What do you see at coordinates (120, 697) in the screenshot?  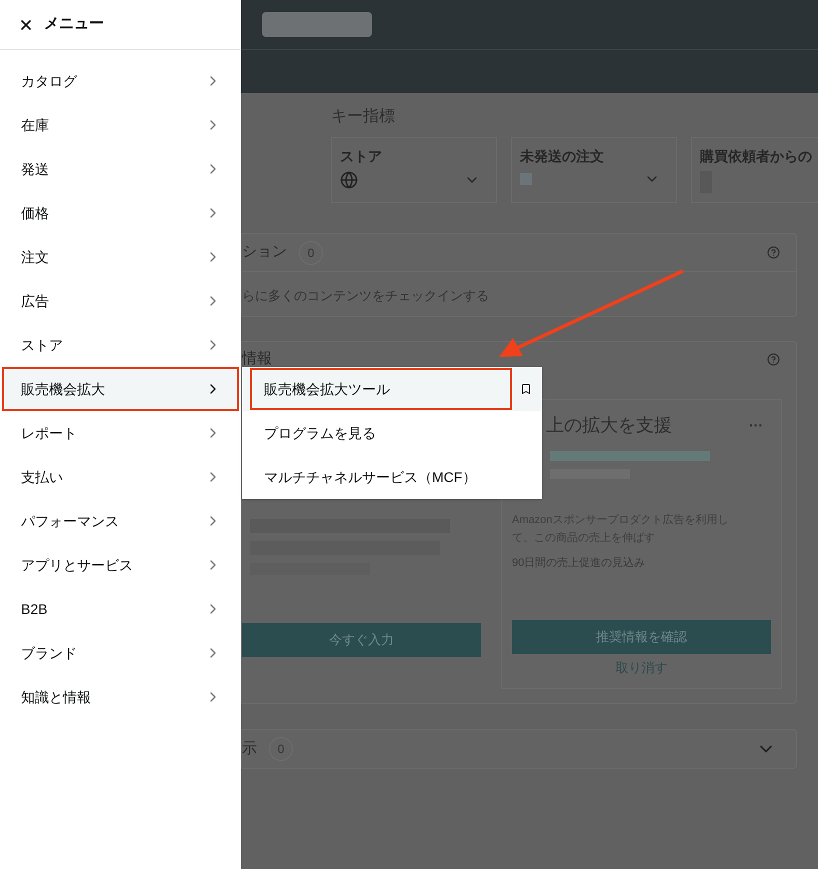 I see `menu-item: 知識と情報` at bounding box center [120, 697].